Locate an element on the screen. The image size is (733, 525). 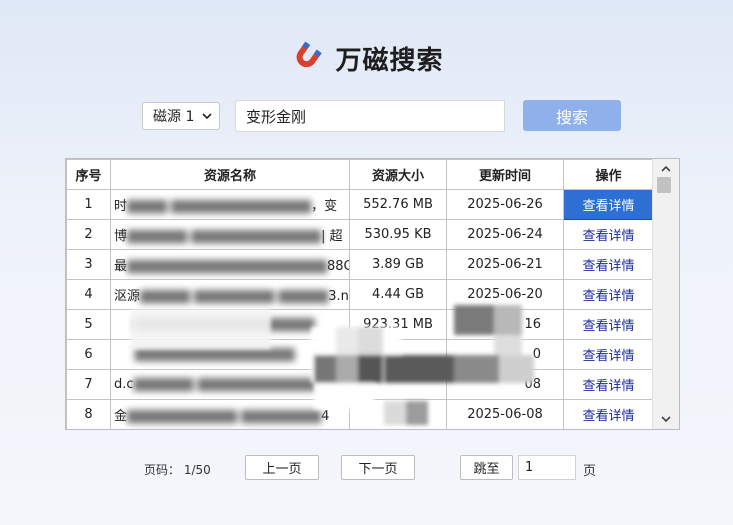
resource-name-text: 博 is located at coordinates (121, 236).